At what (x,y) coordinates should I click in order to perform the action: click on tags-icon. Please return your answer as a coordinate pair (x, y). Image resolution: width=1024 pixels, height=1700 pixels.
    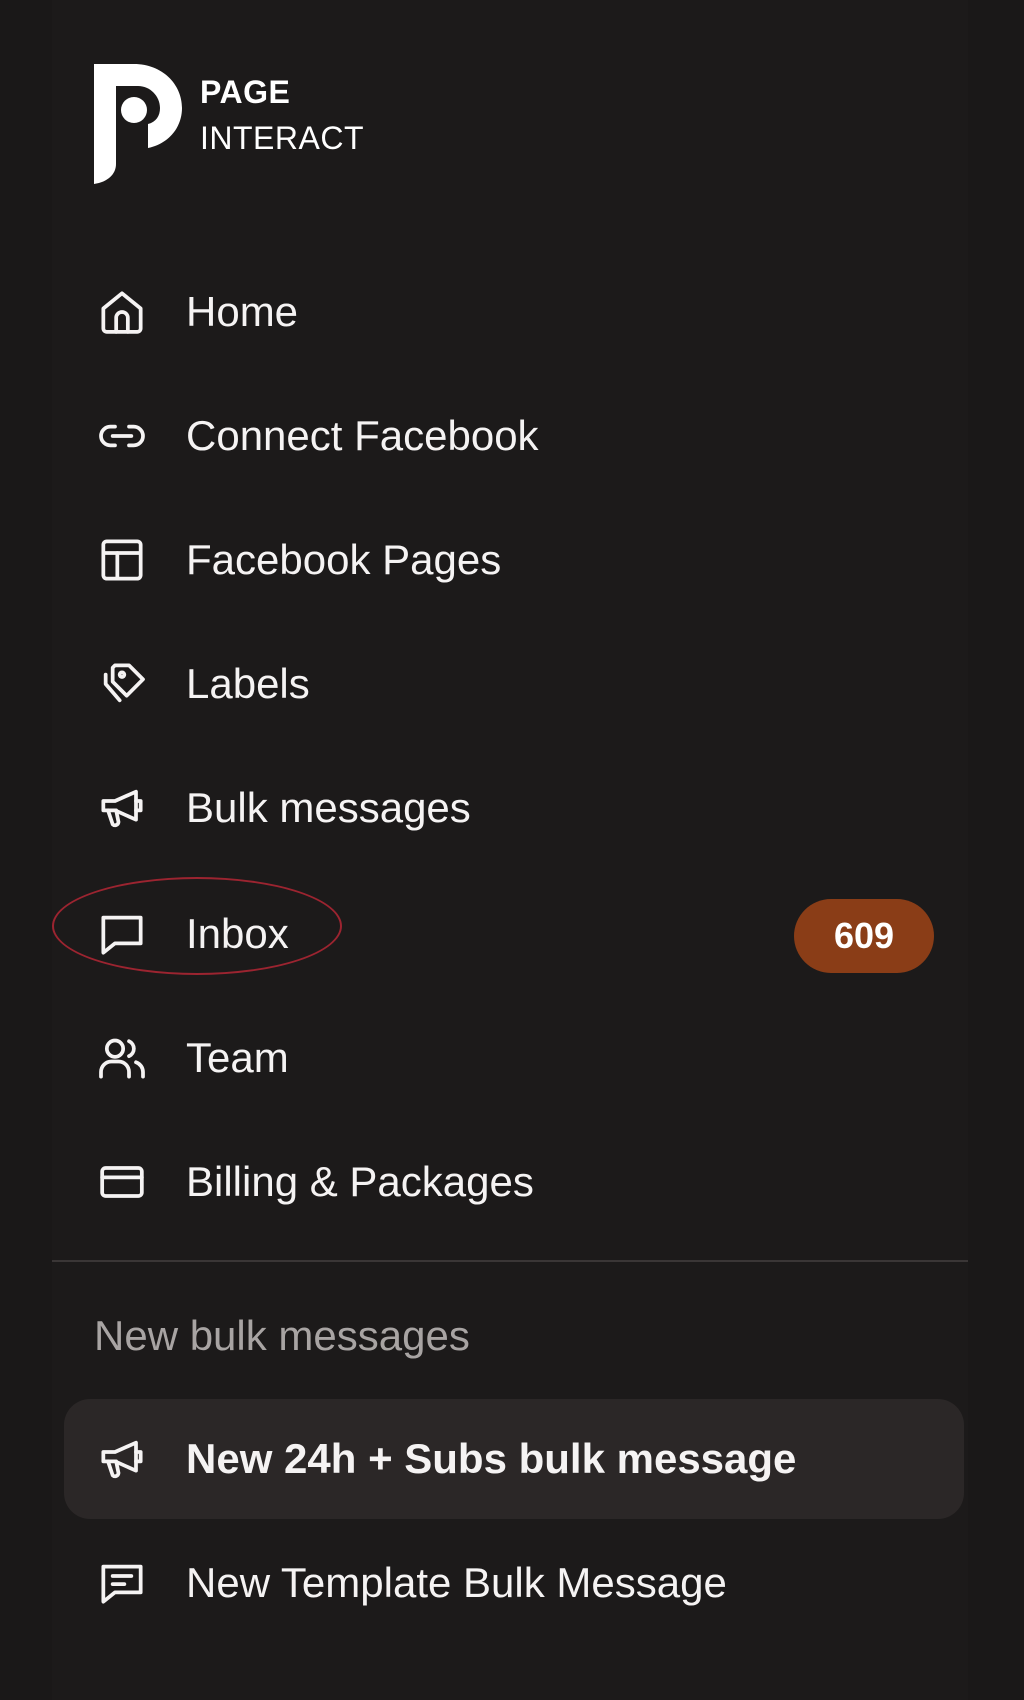
    Looking at the image, I should click on (122, 684).